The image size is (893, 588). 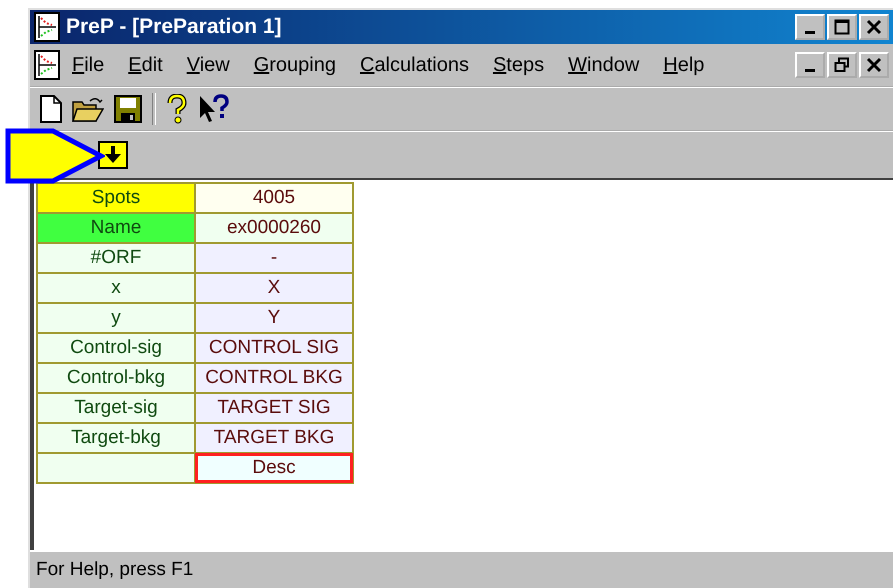 I want to click on save-icon, so click(x=128, y=109).